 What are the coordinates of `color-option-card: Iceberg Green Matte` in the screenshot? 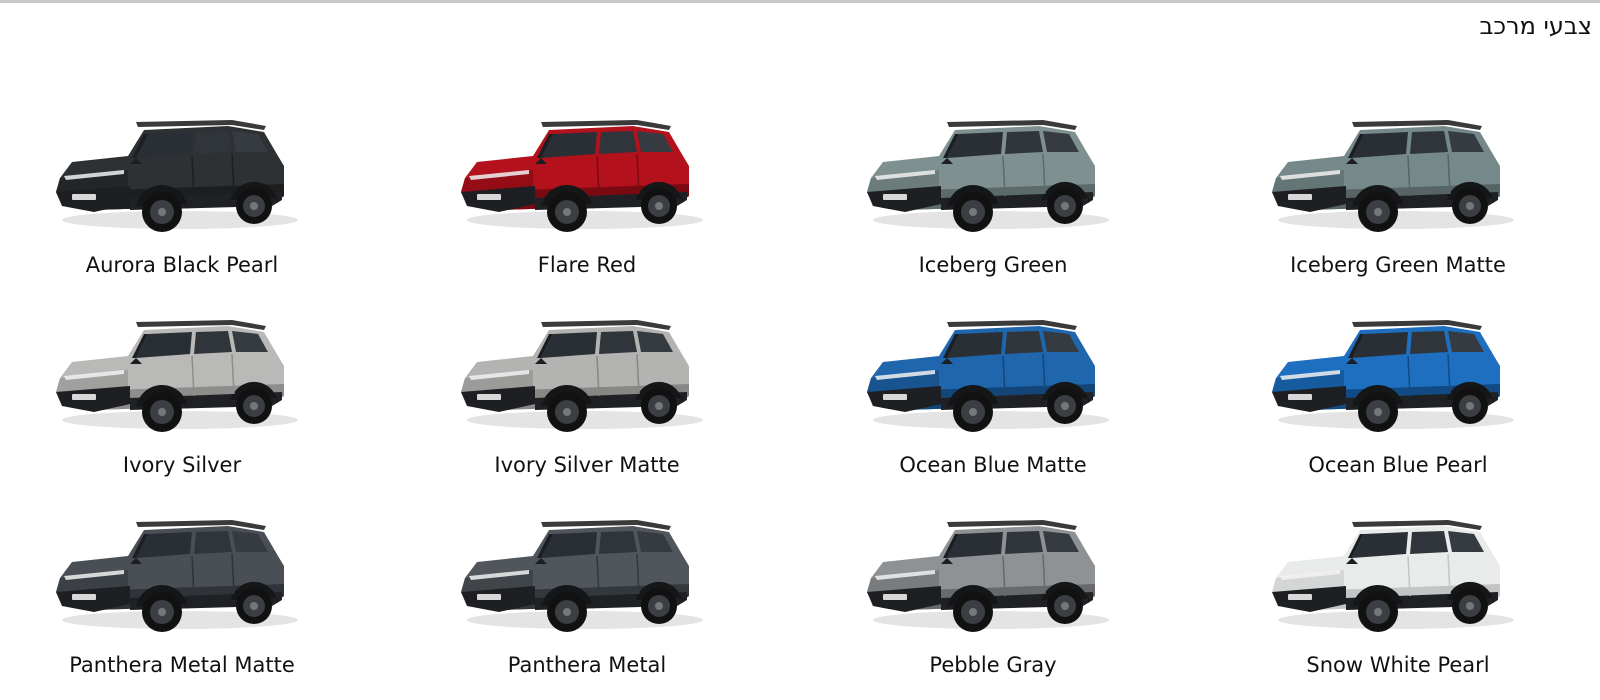 It's located at (1398, 200).